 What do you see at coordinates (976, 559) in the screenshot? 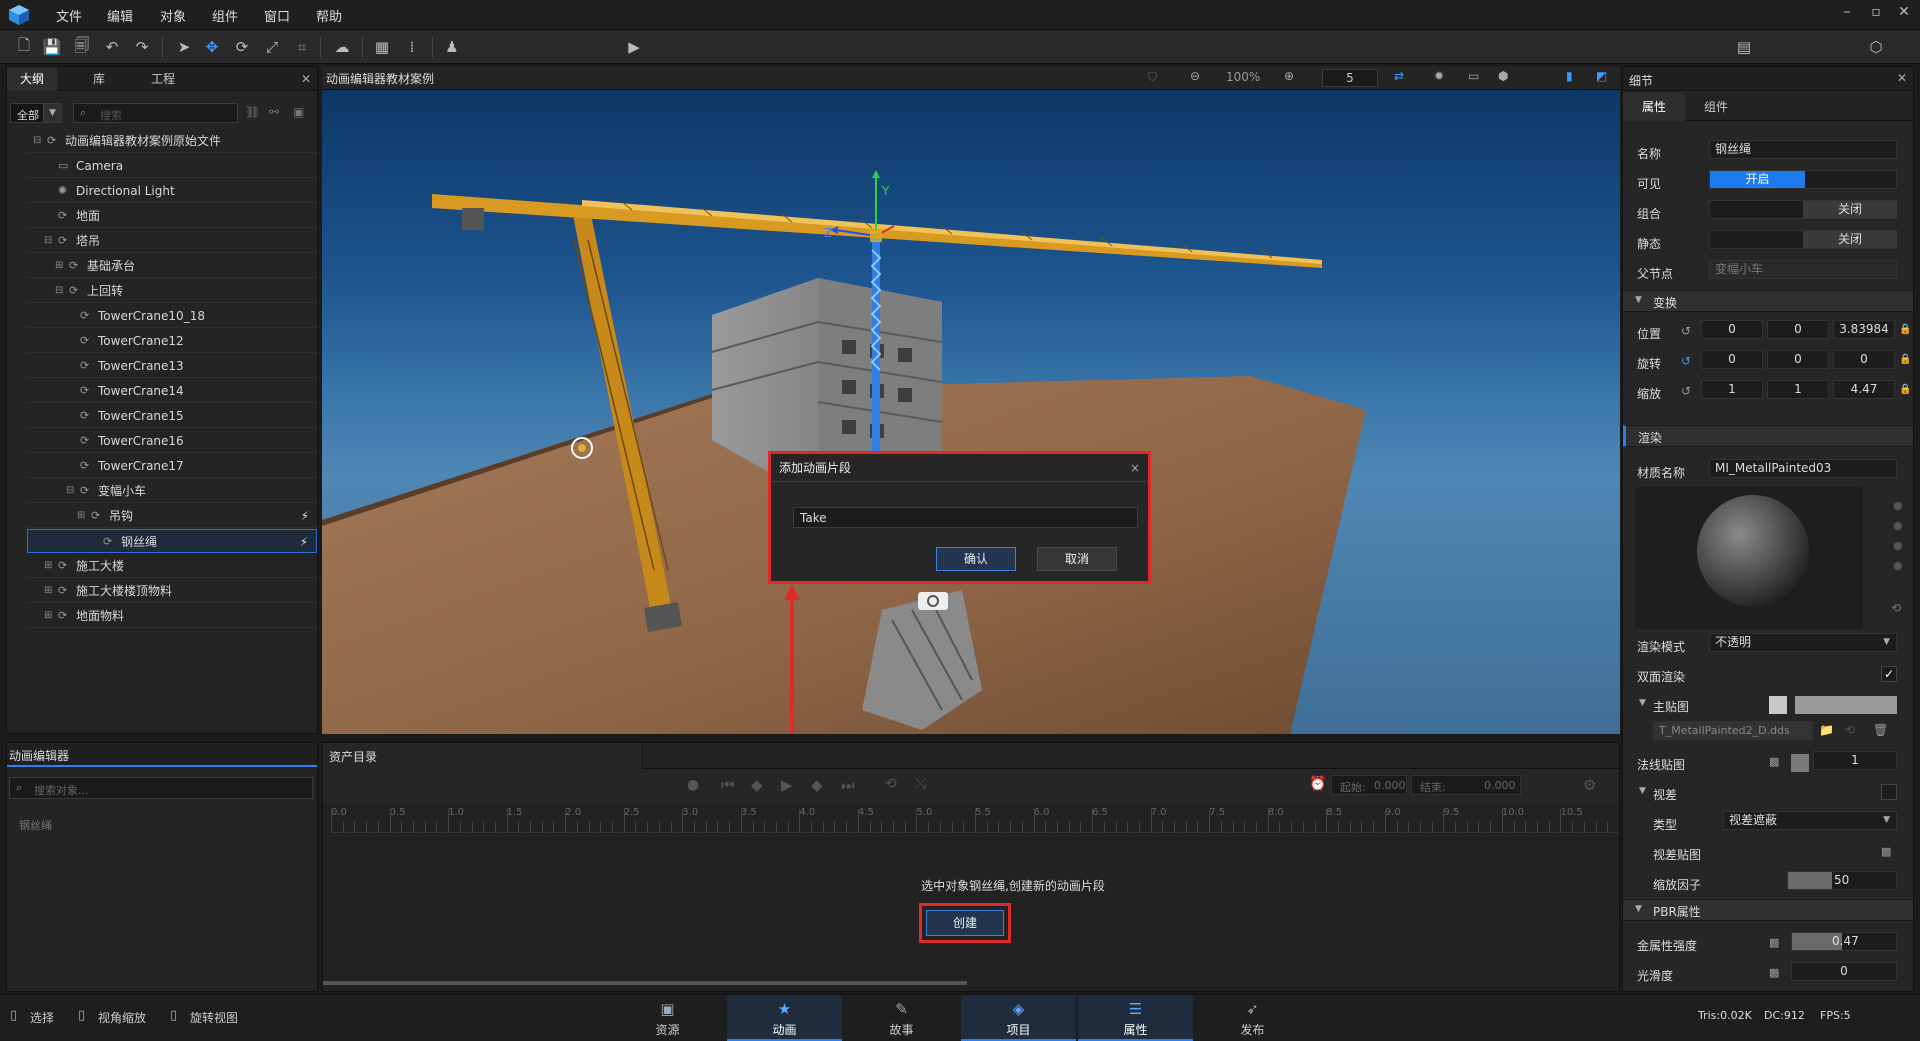
I see `confirm-button: 确认` at bounding box center [976, 559].